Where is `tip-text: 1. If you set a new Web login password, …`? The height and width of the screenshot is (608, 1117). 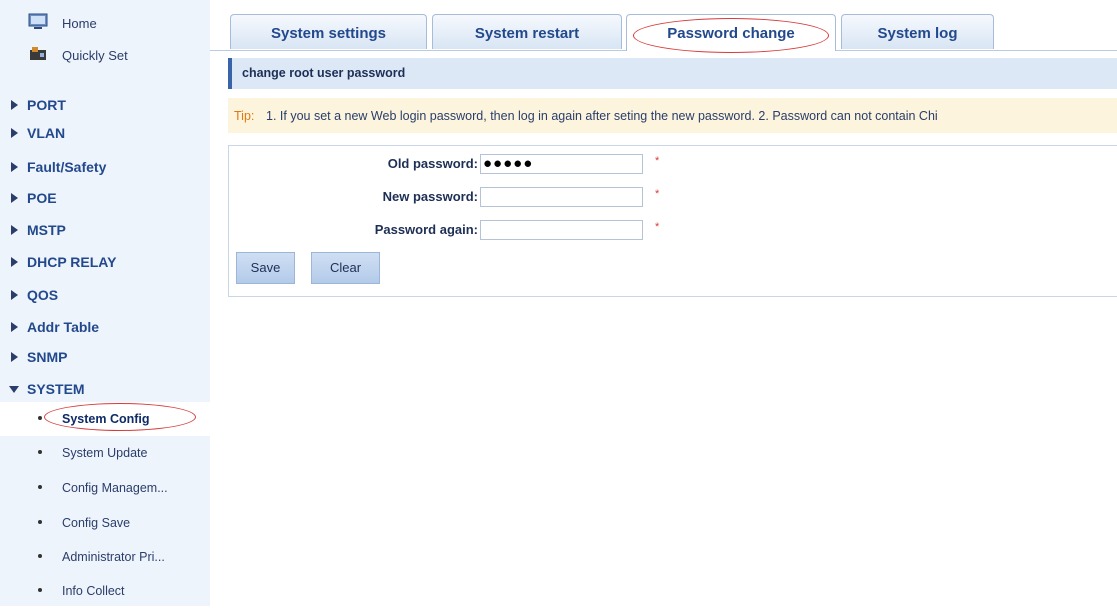
tip-text: 1. If you set a new Web login password, … is located at coordinates (602, 116).